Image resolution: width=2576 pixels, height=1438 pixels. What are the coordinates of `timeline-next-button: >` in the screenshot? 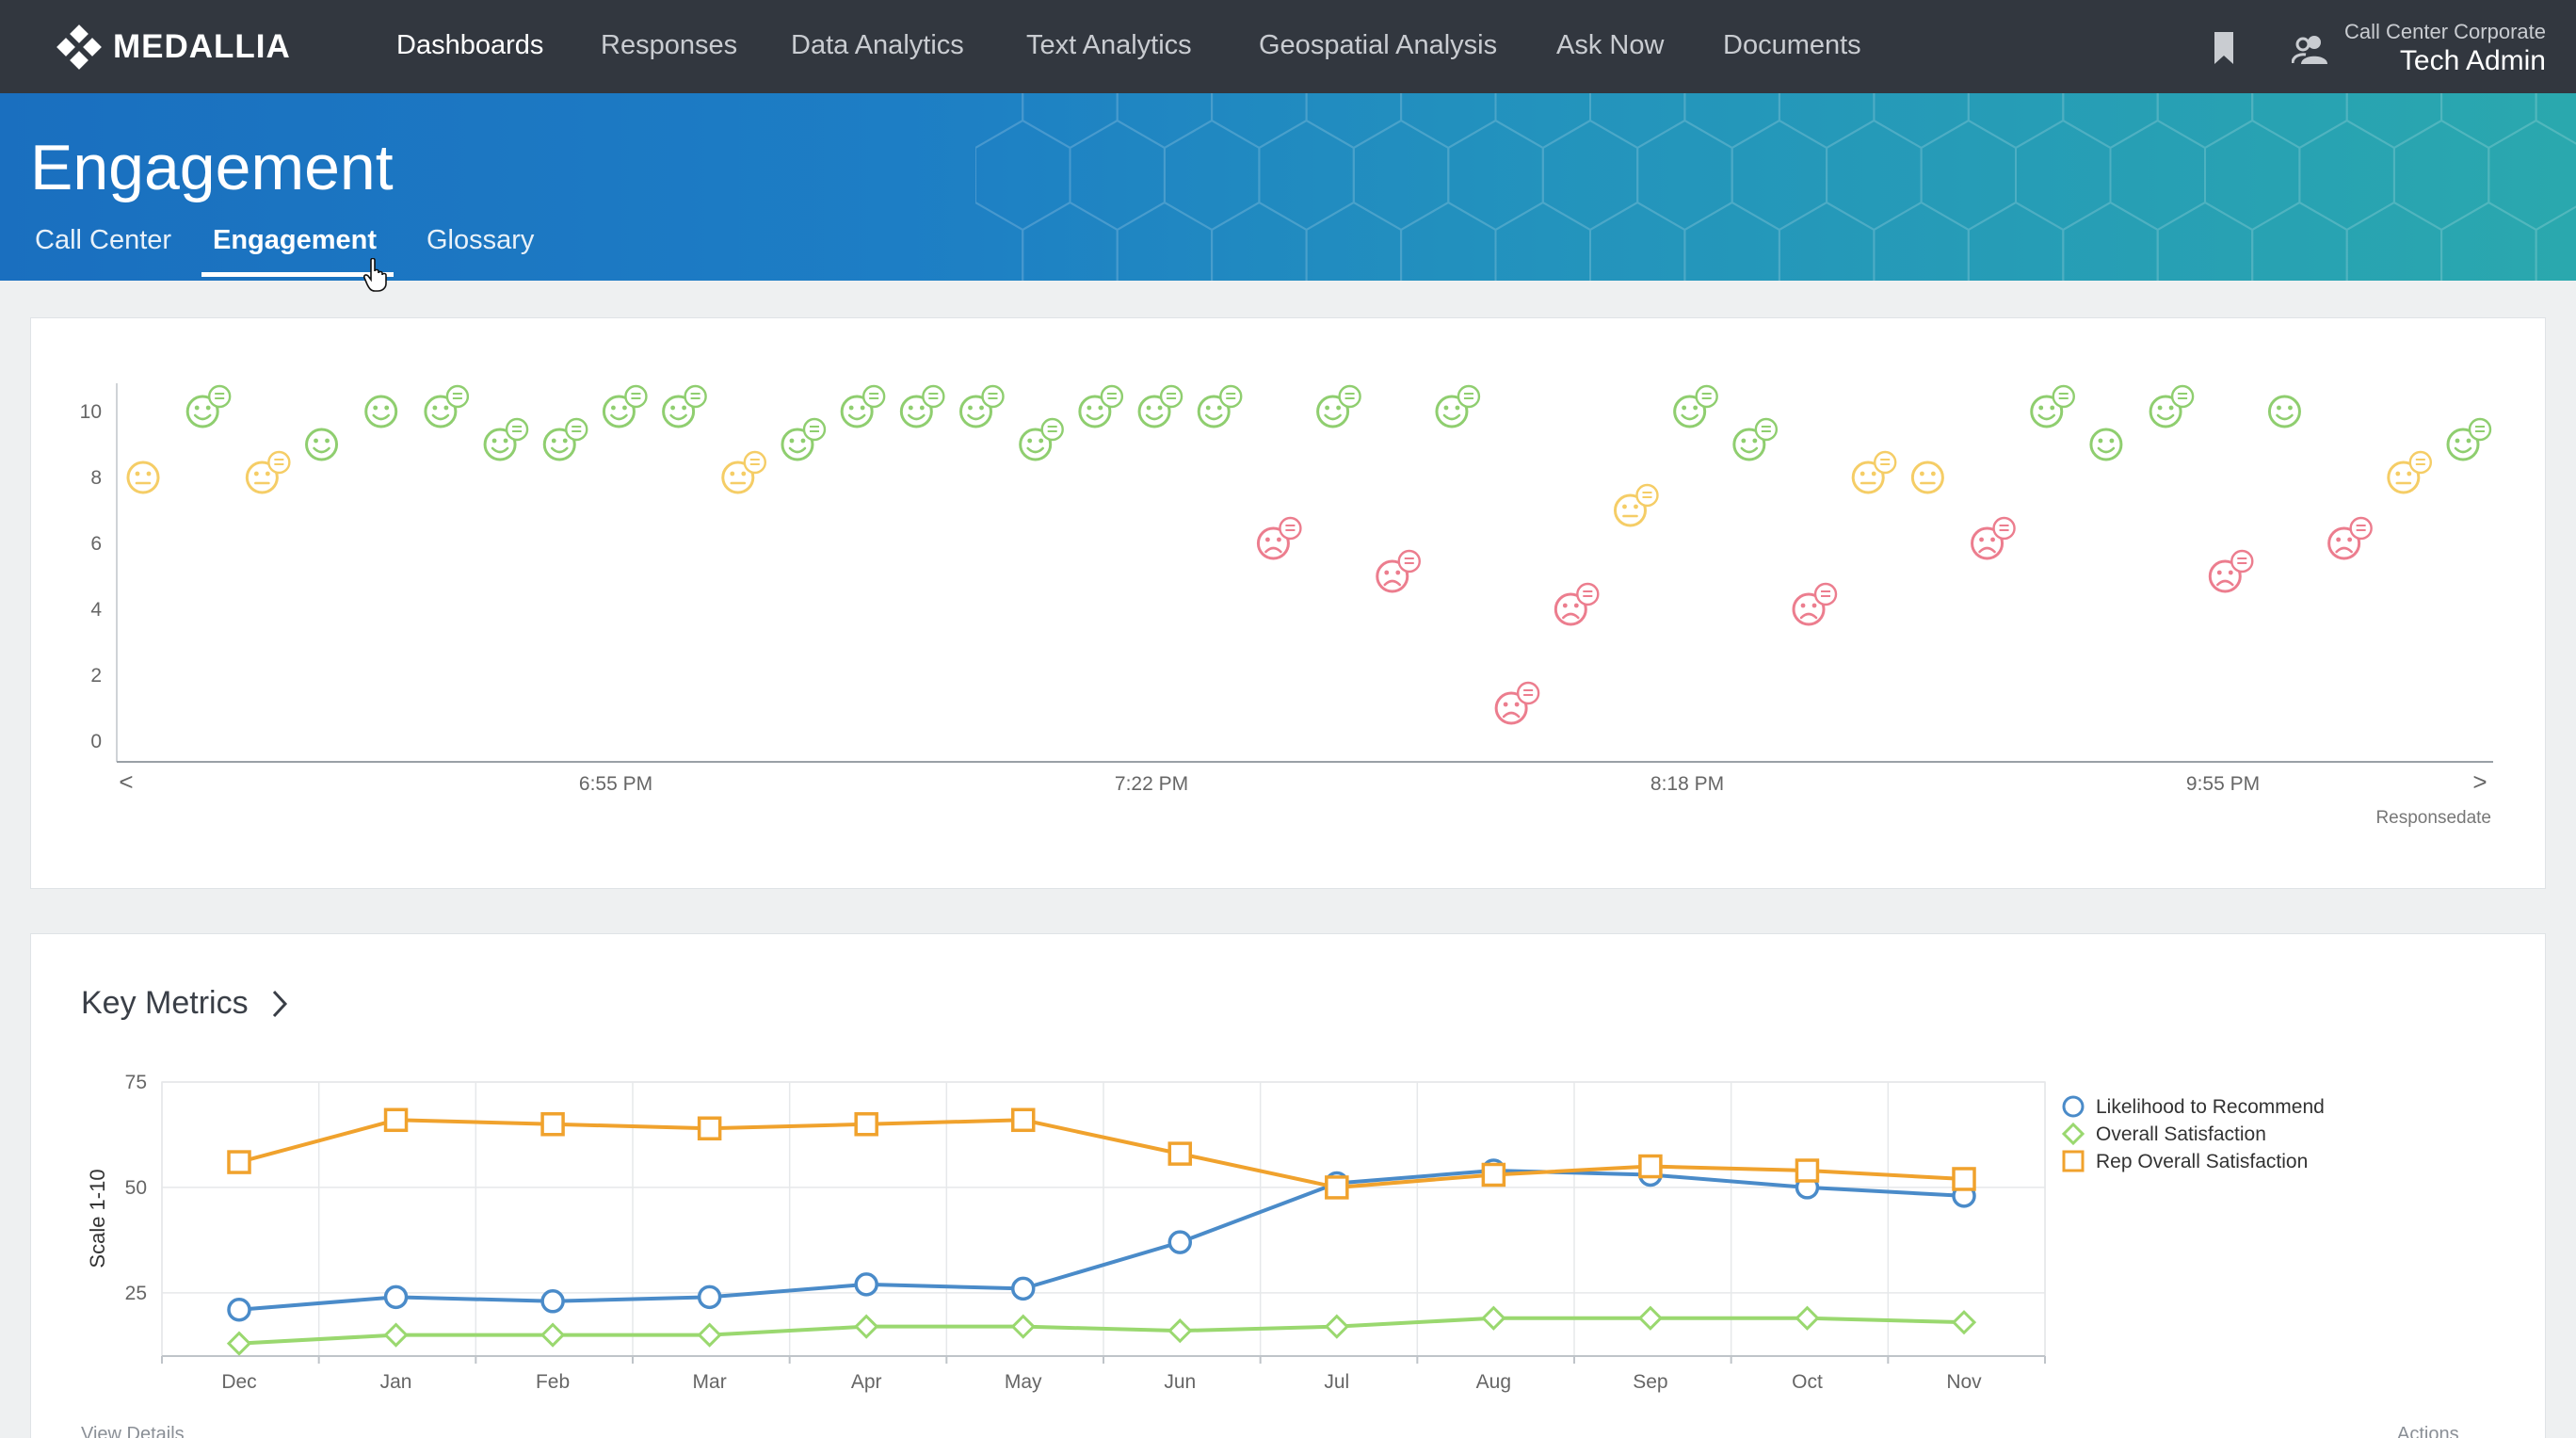 It's located at (2479, 781).